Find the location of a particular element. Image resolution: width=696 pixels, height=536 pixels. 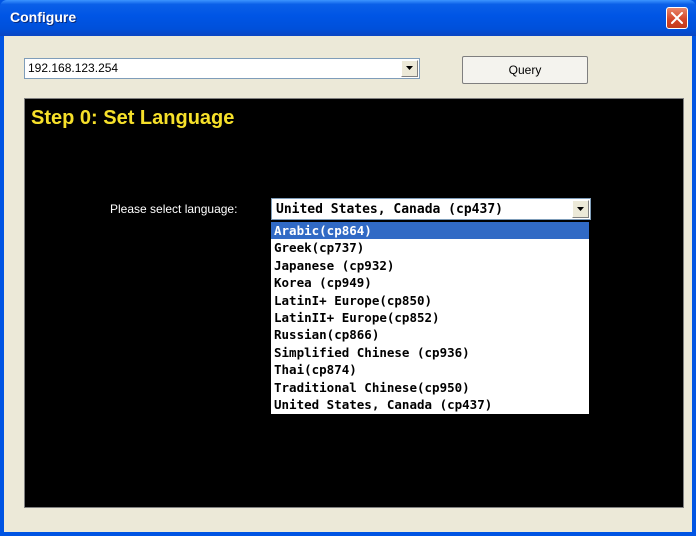

language-option: Greek(cp737) is located at coordinates (430, 247).